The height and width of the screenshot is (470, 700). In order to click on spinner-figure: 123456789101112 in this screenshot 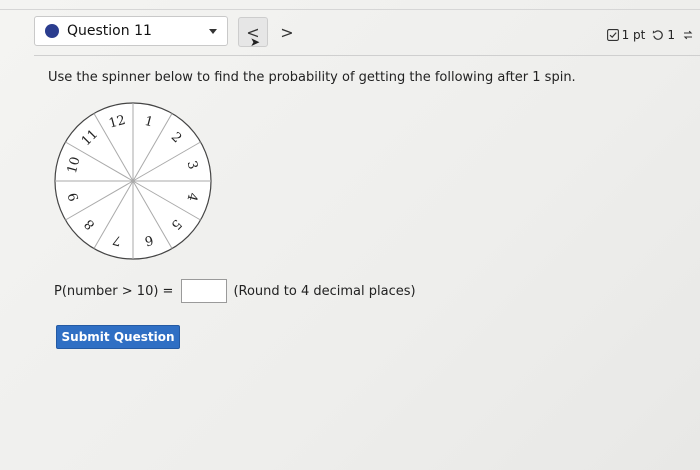, I will do `click(133, 181)`.